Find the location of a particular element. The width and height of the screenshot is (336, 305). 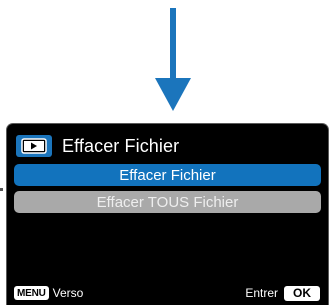

edge-mark is located at coordinates (1, 189).